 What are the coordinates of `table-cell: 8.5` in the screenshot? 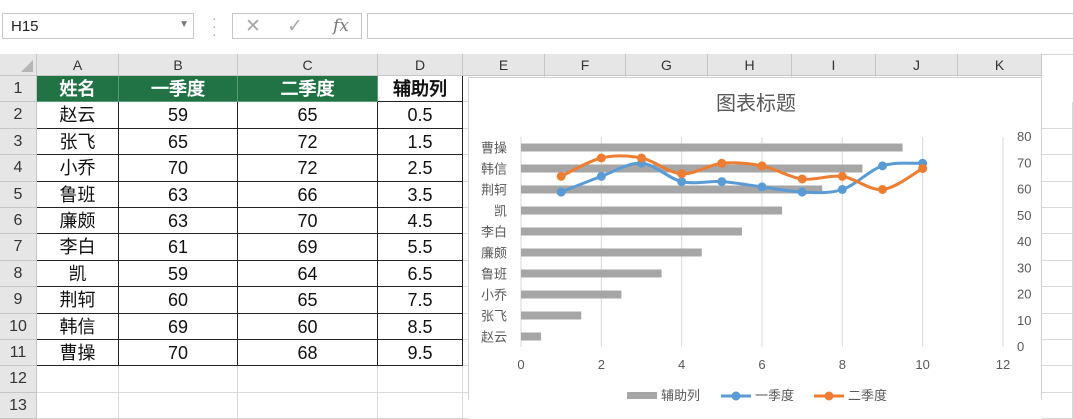 It's located at (420, 326).